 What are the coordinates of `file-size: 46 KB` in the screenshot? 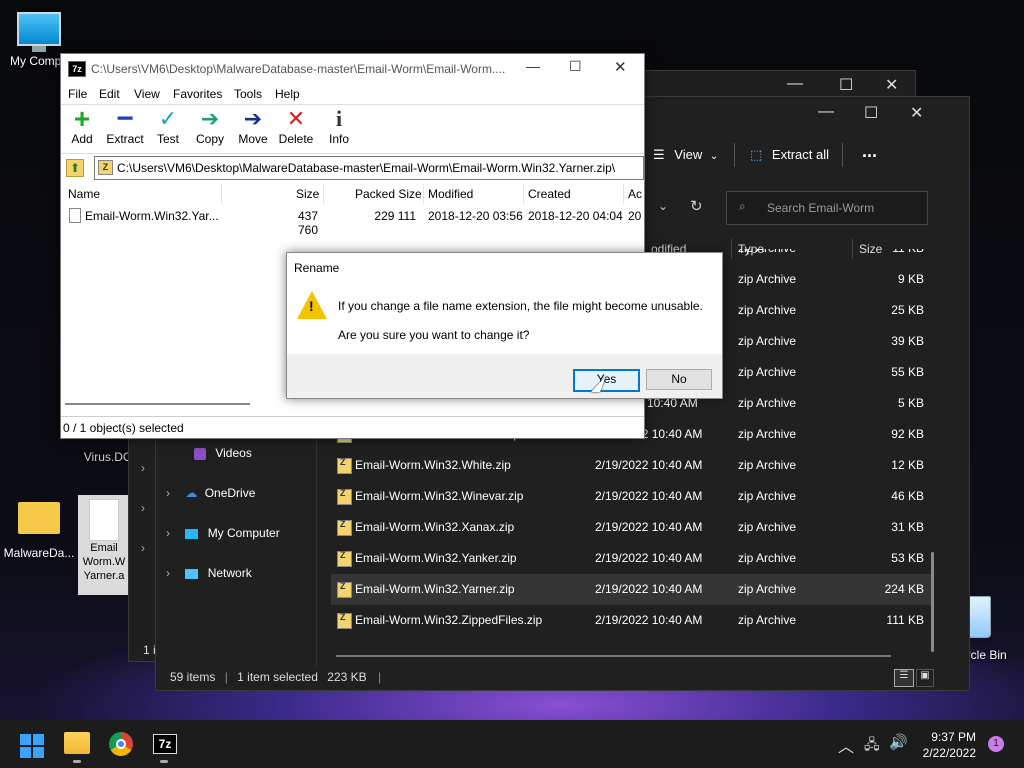 It's located at (907, 496).